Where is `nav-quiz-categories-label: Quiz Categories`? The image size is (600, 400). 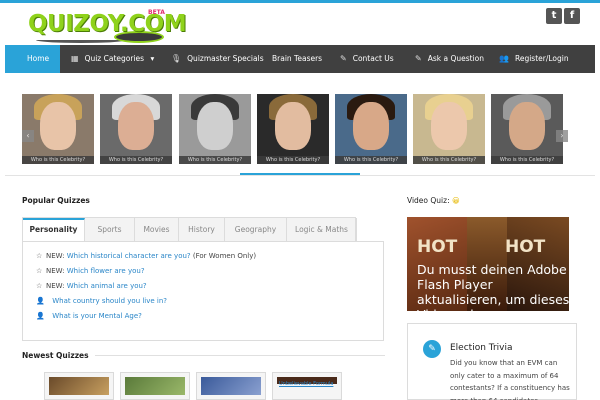
nav-quiz-categories-label: Quiz Categories is located at coordinates (114, 58).